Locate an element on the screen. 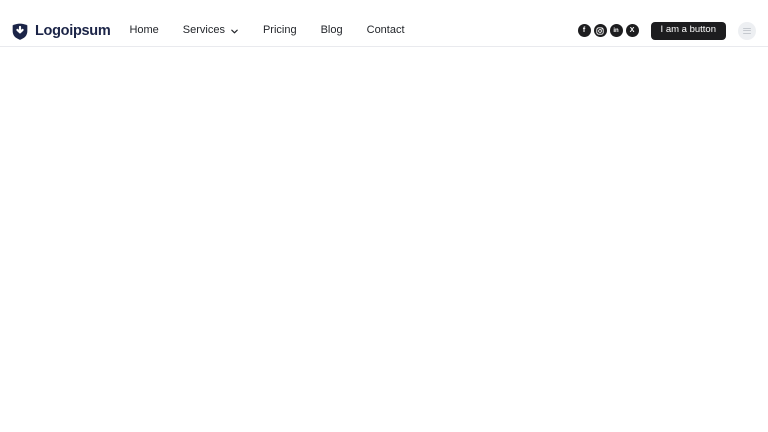  hamburger-icon is located at coordinates (747, 28).